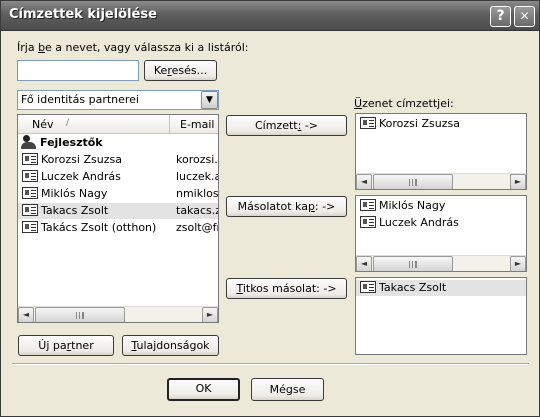 Image resolution: width=540 pixels, height=417 pixels. What do you see at coordinates (441, 233) in the screenshot?
I see `cc-recipients-list: Miklós Nagy Luczek András ◄ ►` at bounding box center [441, 233].